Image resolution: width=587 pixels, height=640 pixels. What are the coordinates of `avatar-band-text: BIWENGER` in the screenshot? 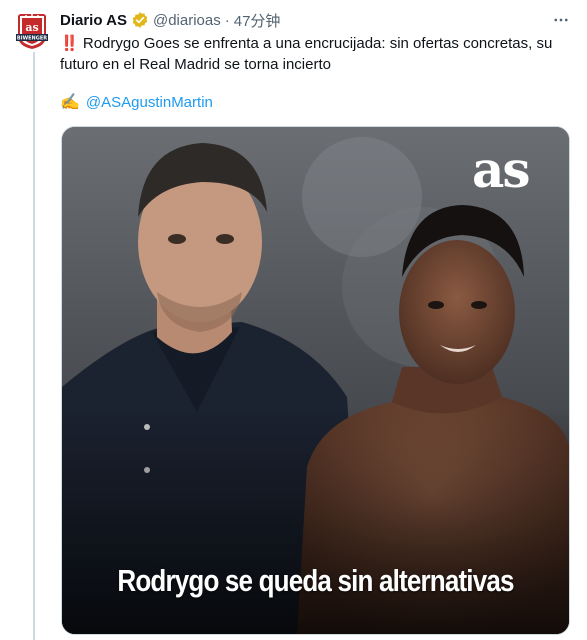 It's located at (32, 39).